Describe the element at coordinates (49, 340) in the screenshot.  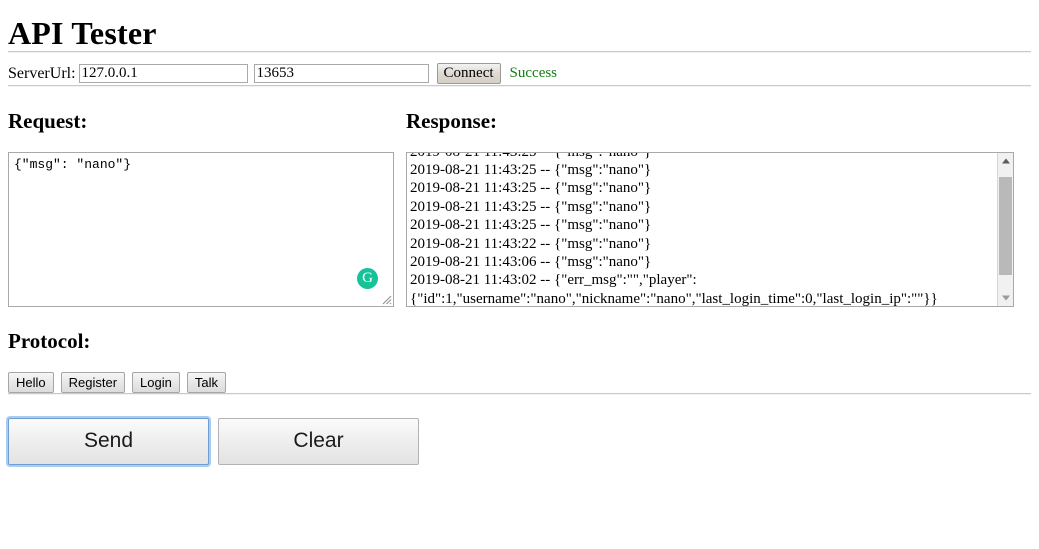
I see `protocol-heading: Protocol:` at that location.